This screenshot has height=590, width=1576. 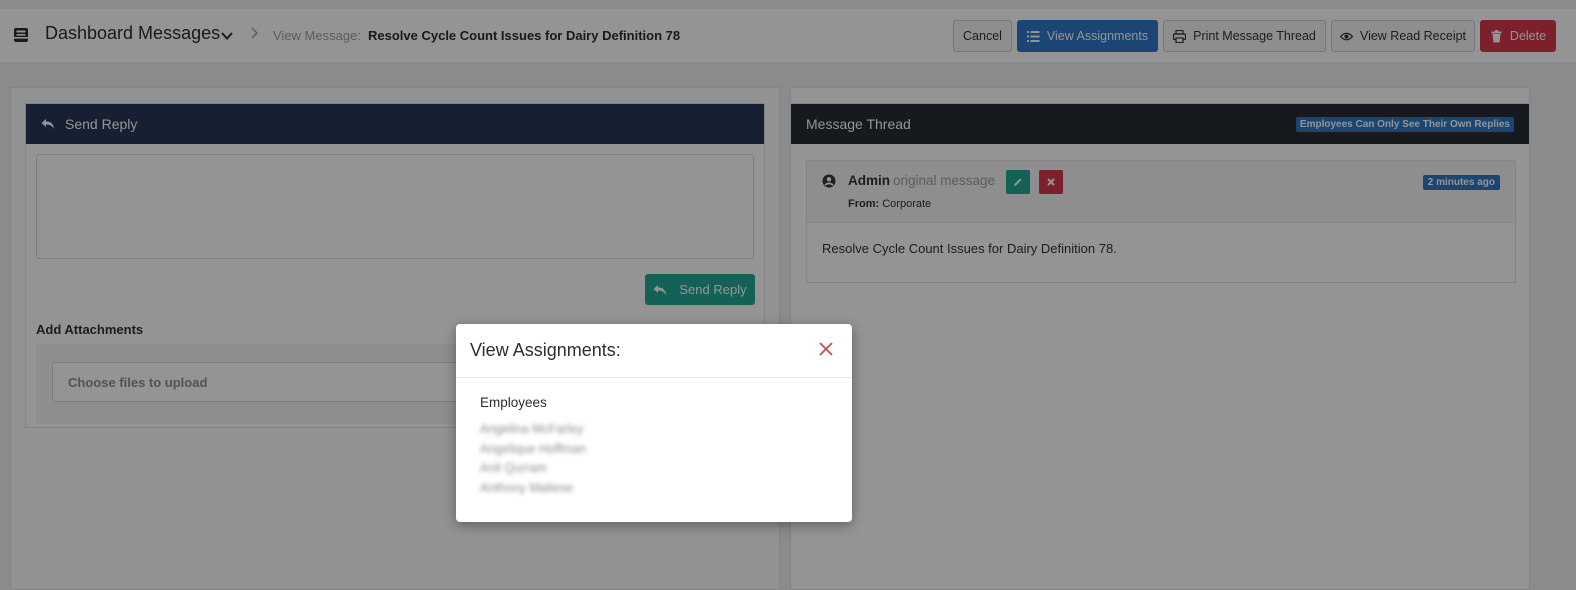 I want to click on modal-title: View Assignments:, so click(x=545, y=350).